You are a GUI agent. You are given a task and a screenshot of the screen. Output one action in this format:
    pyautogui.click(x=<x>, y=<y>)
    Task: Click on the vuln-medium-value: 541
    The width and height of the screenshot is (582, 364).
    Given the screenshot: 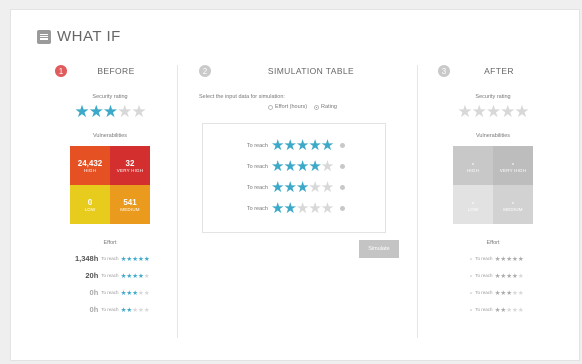 What is the action you would take?
    pyautogui.click(x=130, y=202)
    